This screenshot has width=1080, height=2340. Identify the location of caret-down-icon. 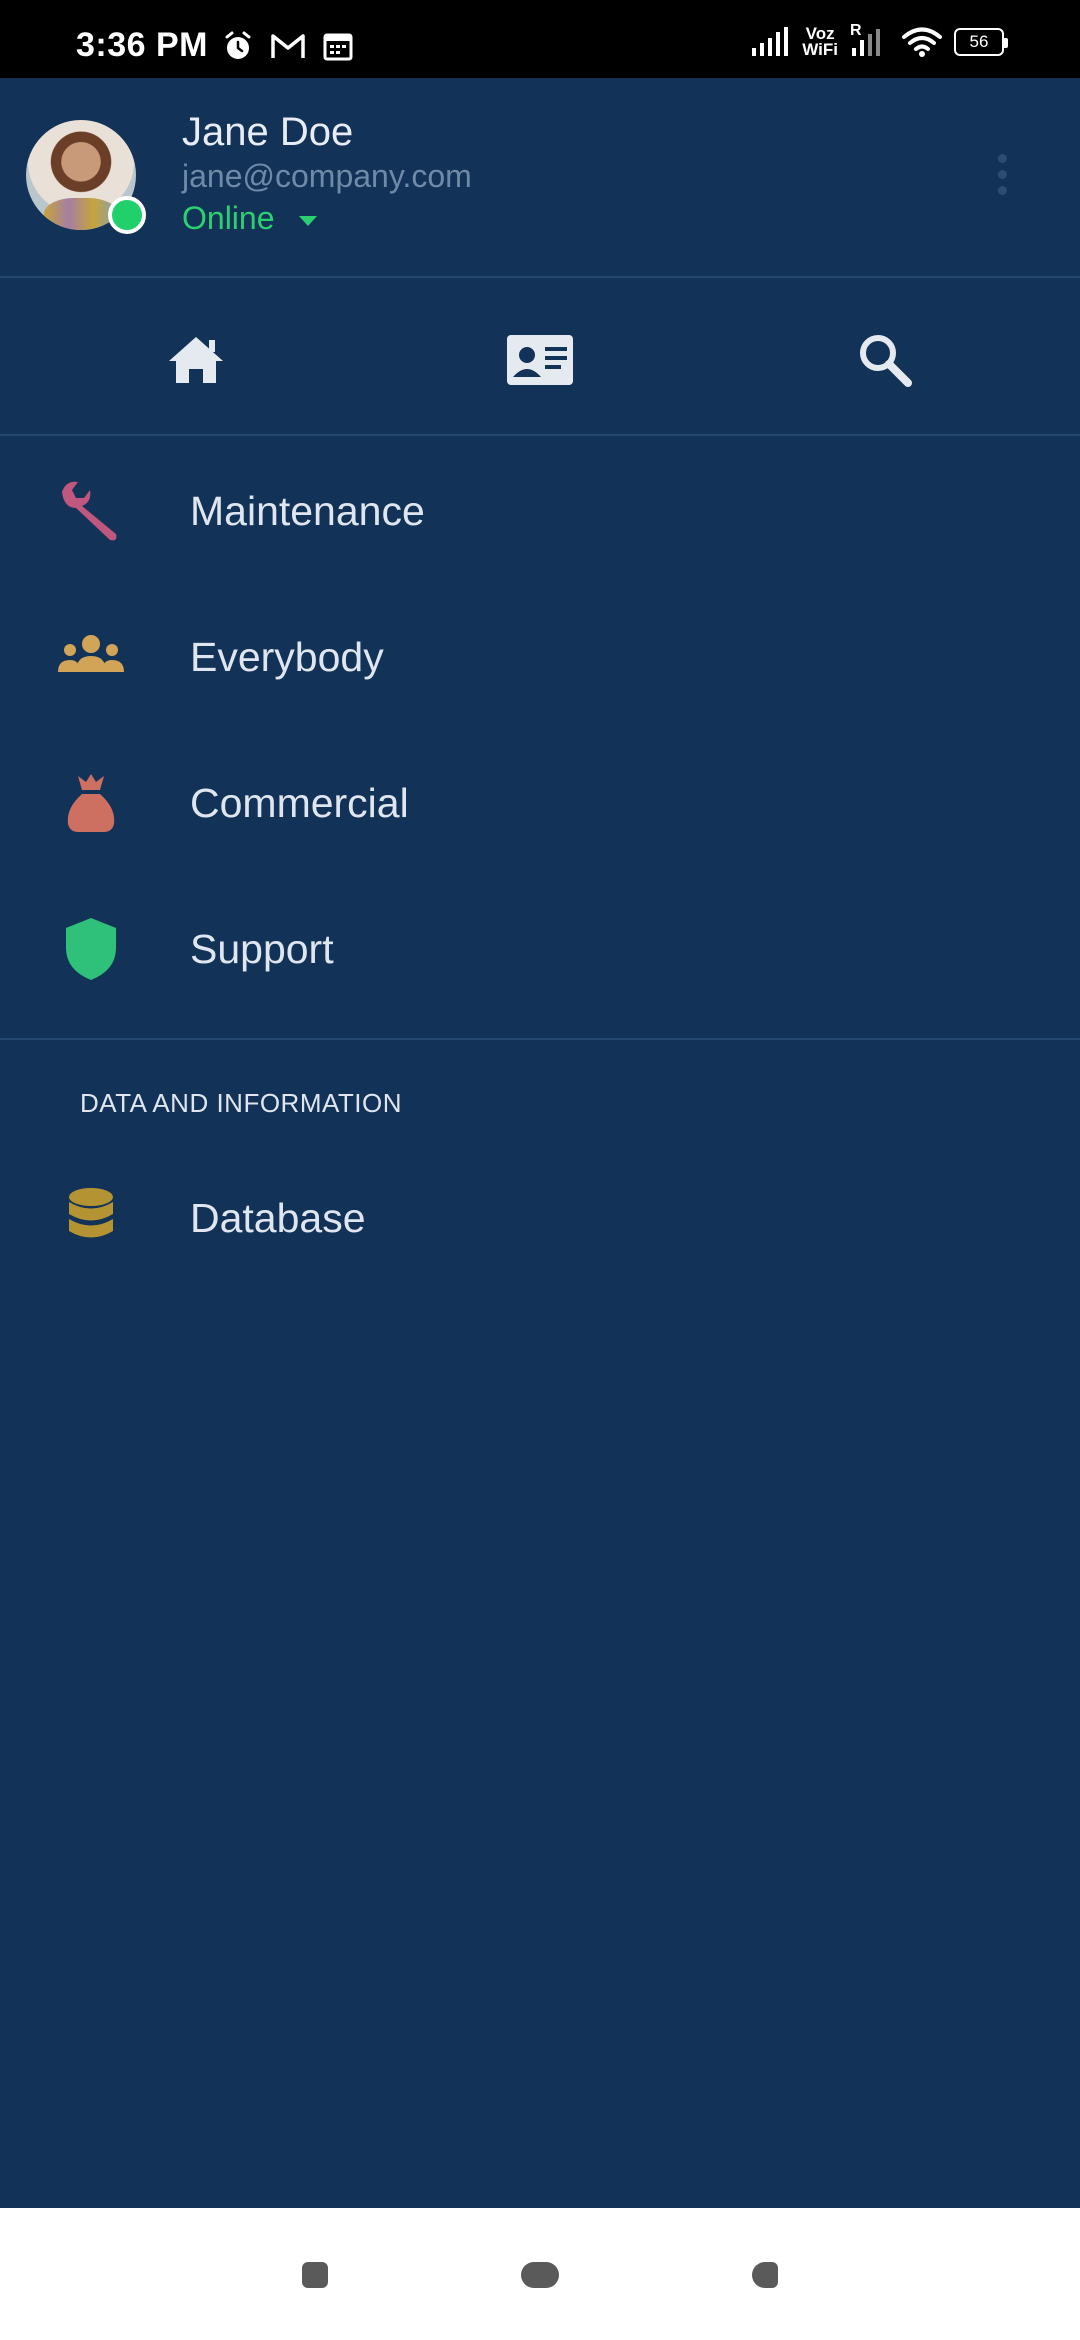
(307, 220).